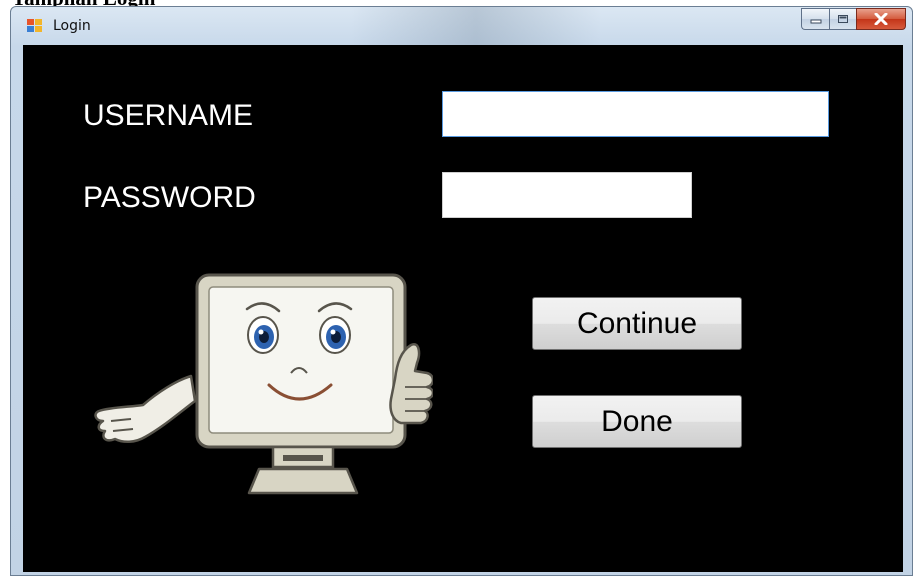  Describe the element at coordinates (815, 21) in the screenshot. I see `minimize-icon` at that location.